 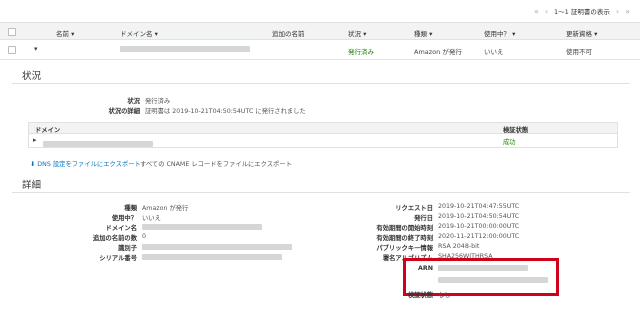 I want to click on export-dns-link: ⬇ DNS 設定をファイルにエクスポート, so click(x=85, y=163).